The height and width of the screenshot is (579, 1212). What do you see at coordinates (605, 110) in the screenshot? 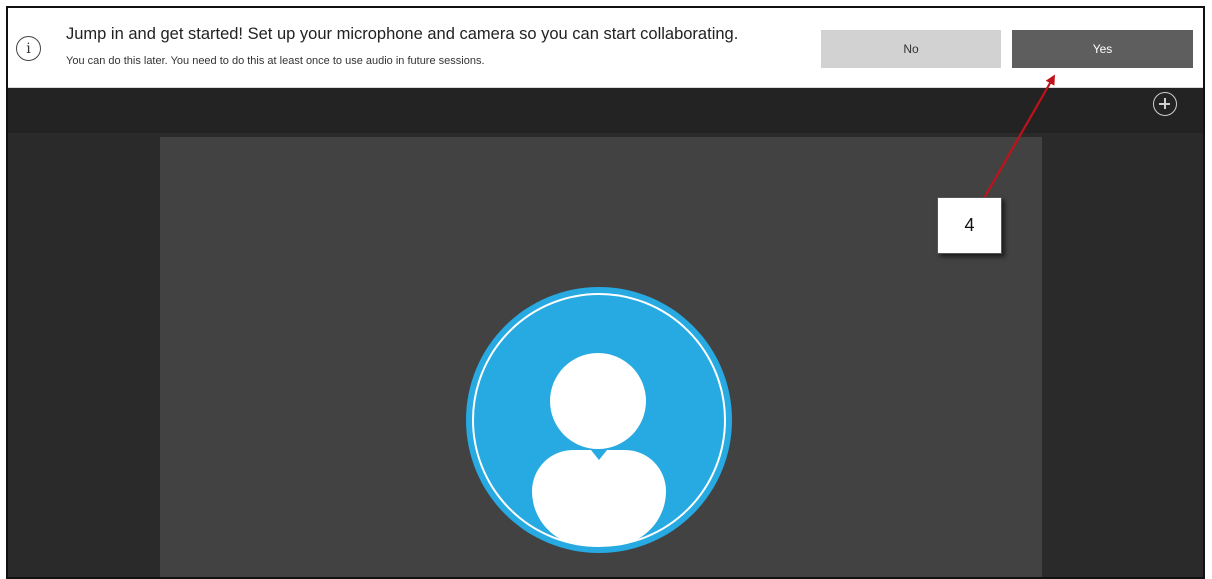
I see `session-toolbar` at bounding box center [605, 110].